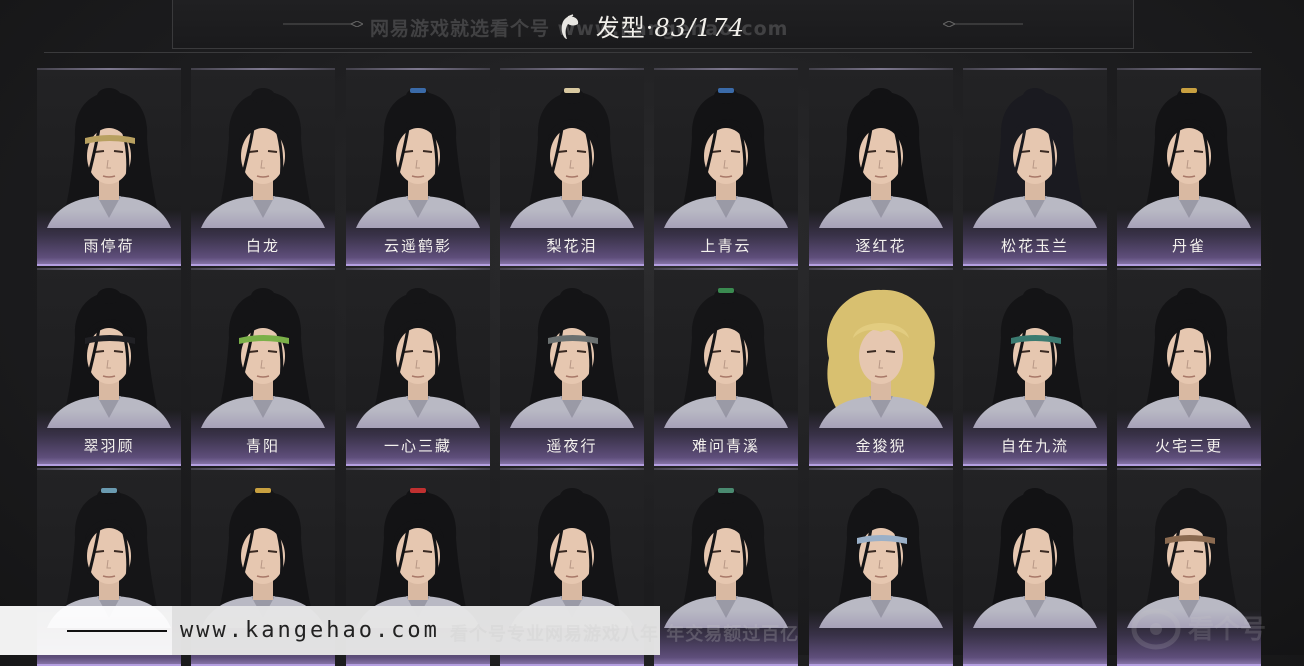 This screenshot has width=1304, height=666. Describe the element at coordinates (1227, 630) in the screenshot. I see `logo-text: 看个号` at that location.